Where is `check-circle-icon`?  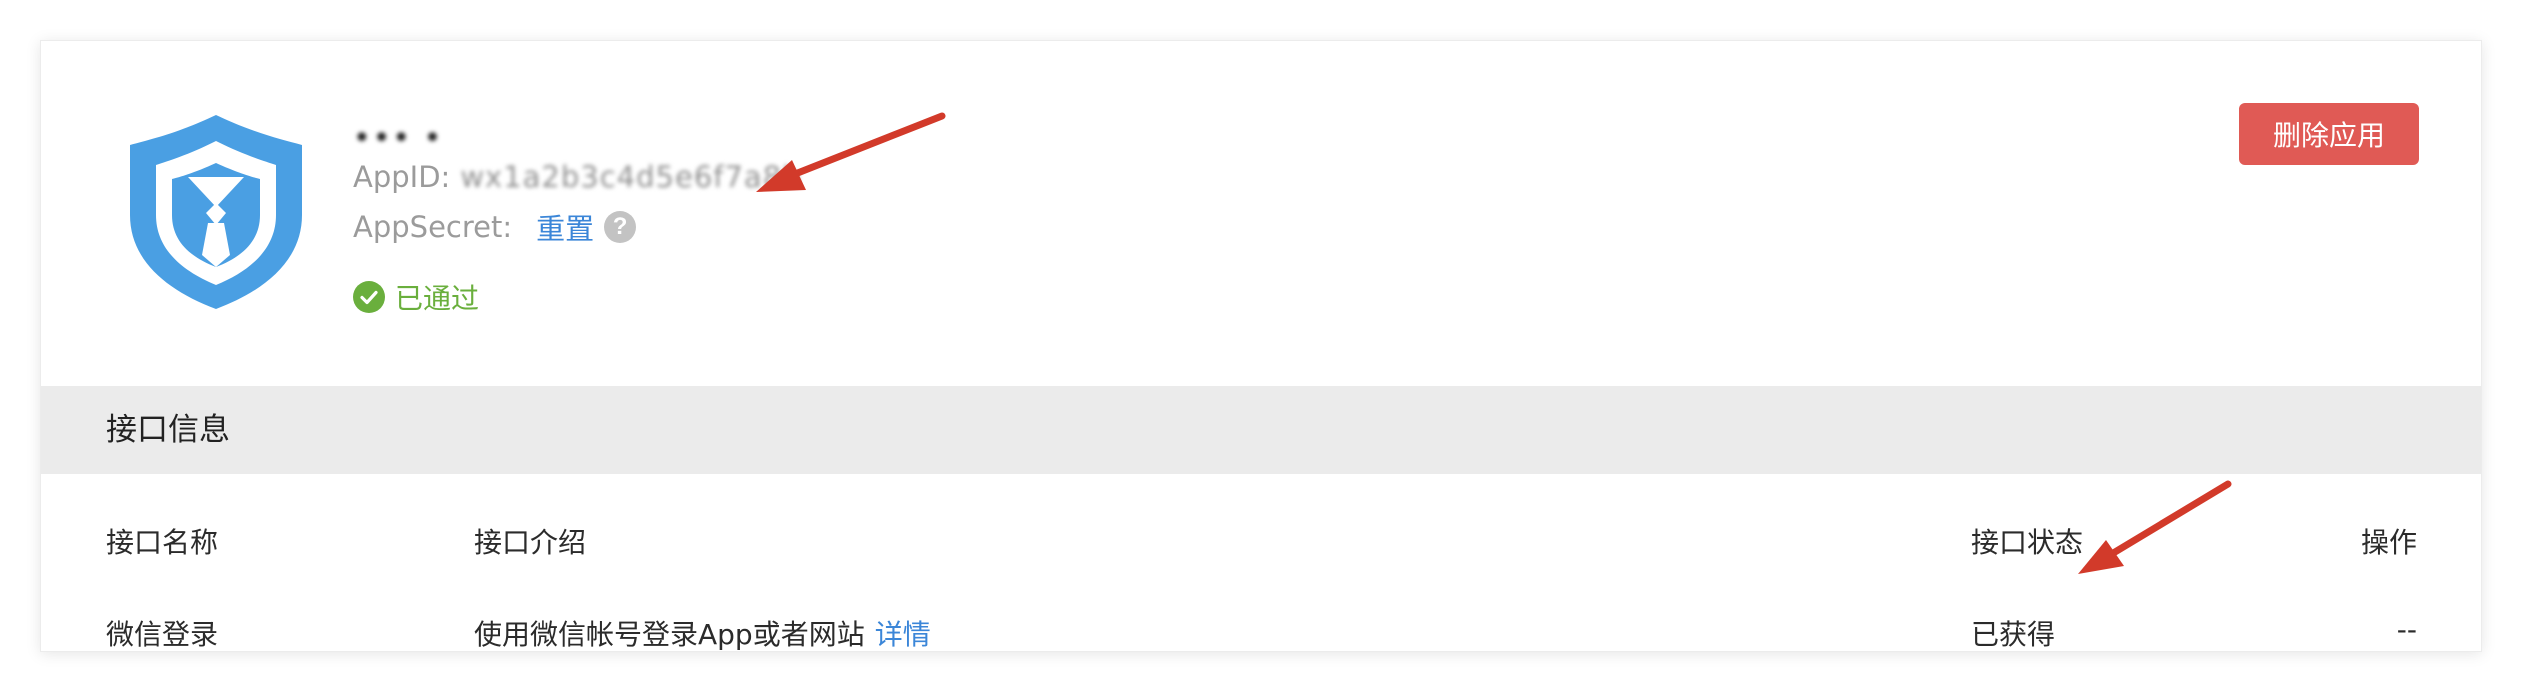 check-circle-icon is located at coordinates (369, 297).